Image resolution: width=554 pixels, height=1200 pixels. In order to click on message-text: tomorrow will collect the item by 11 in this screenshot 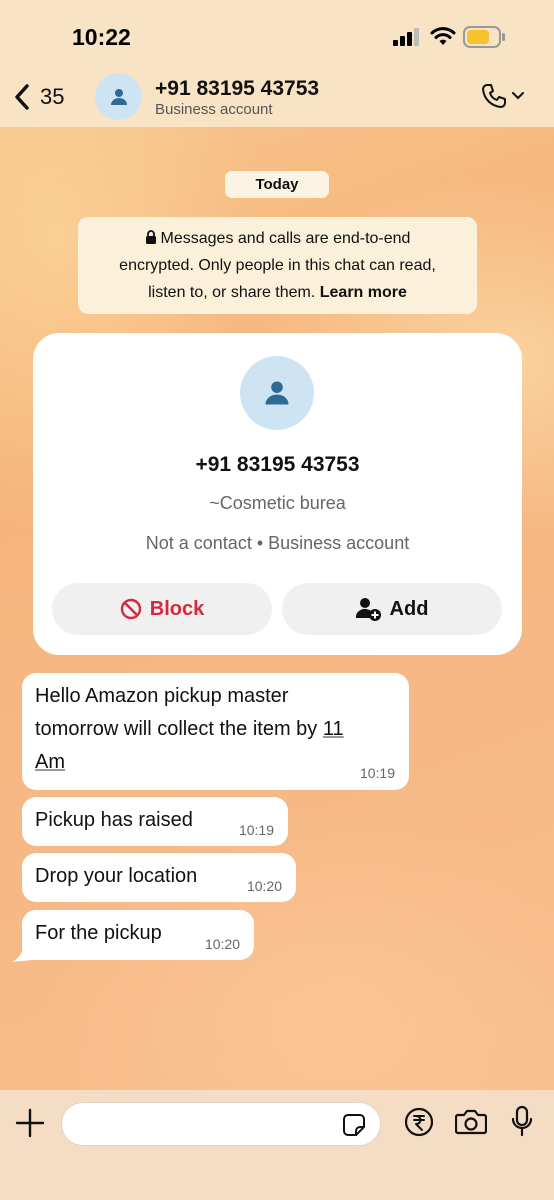, I will do `click(189, 729)`.